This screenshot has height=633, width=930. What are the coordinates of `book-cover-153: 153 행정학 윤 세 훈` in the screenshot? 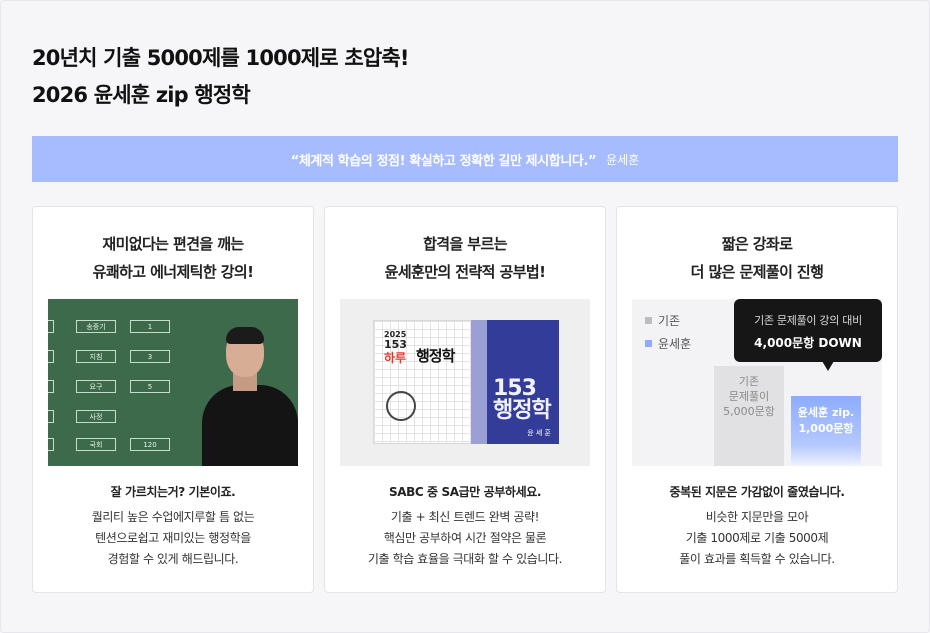 It's located at (523, 382).